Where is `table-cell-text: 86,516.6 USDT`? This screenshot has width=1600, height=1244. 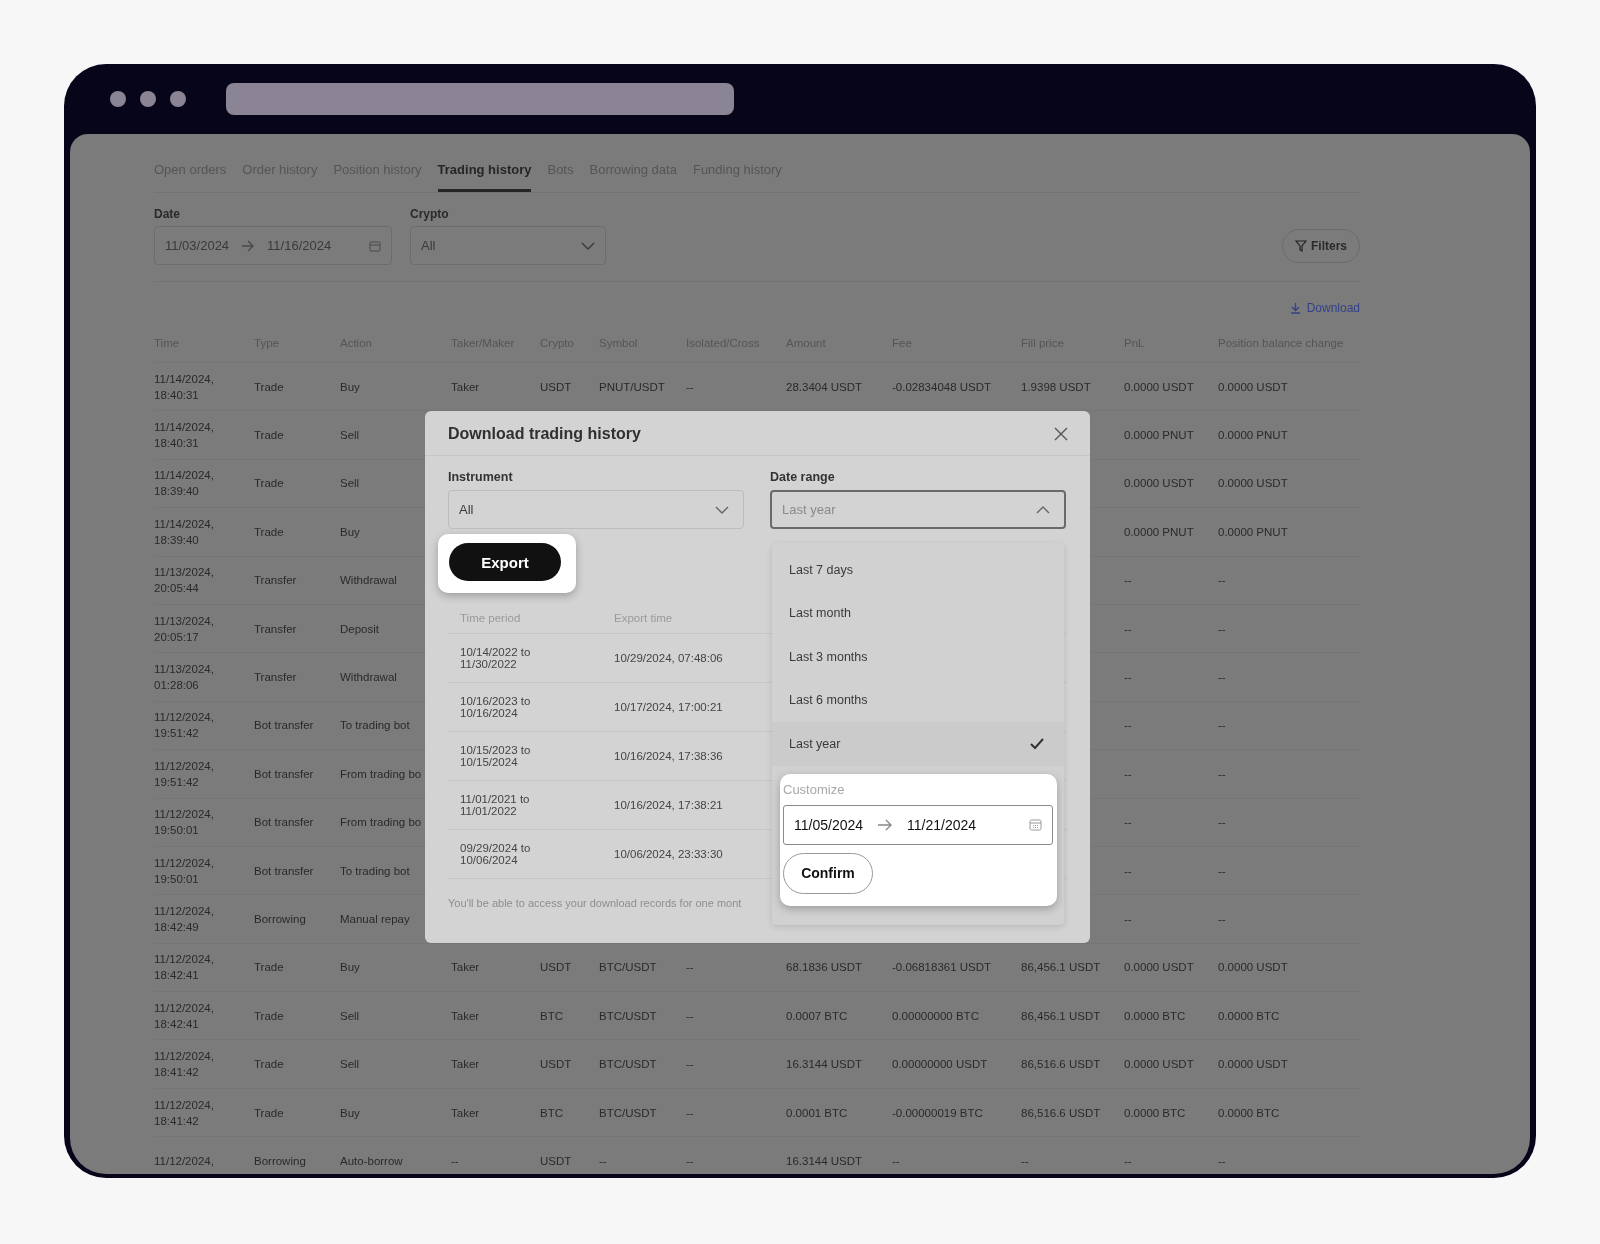 table-cell-text: 86,516.6 USDT is located at coordinates (1061, 1064).